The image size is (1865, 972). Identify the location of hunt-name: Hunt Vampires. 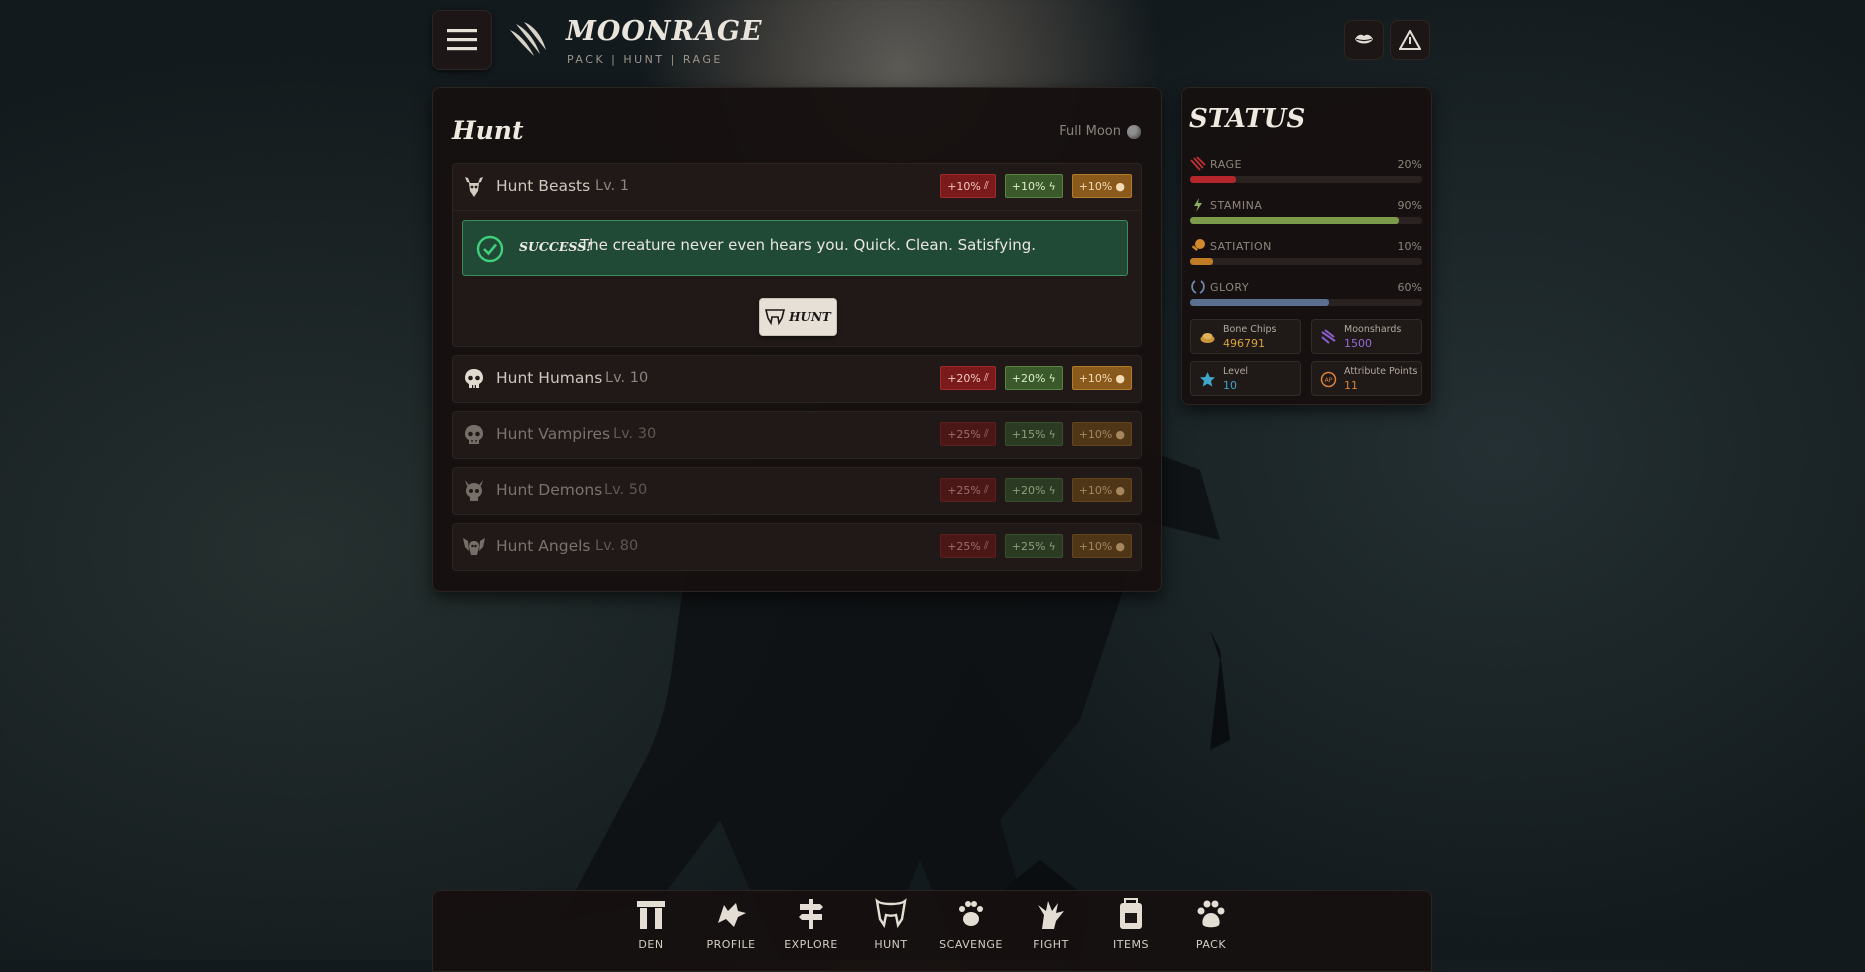
(553, 434).